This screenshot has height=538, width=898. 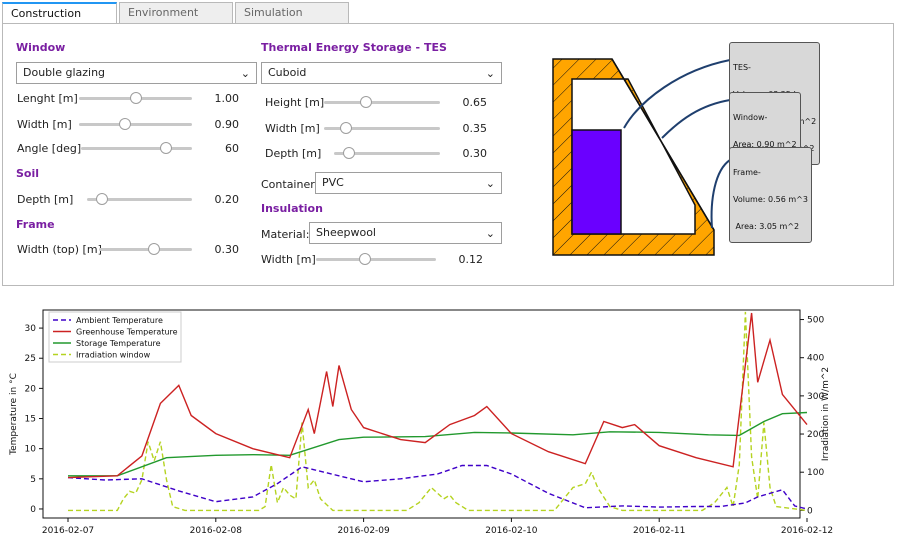 What do you see at coordinates (770, 199) in the screenshot?
I see `frame-callout-line: Volume: 0.56 m^3` at bounding box center [770, 199].